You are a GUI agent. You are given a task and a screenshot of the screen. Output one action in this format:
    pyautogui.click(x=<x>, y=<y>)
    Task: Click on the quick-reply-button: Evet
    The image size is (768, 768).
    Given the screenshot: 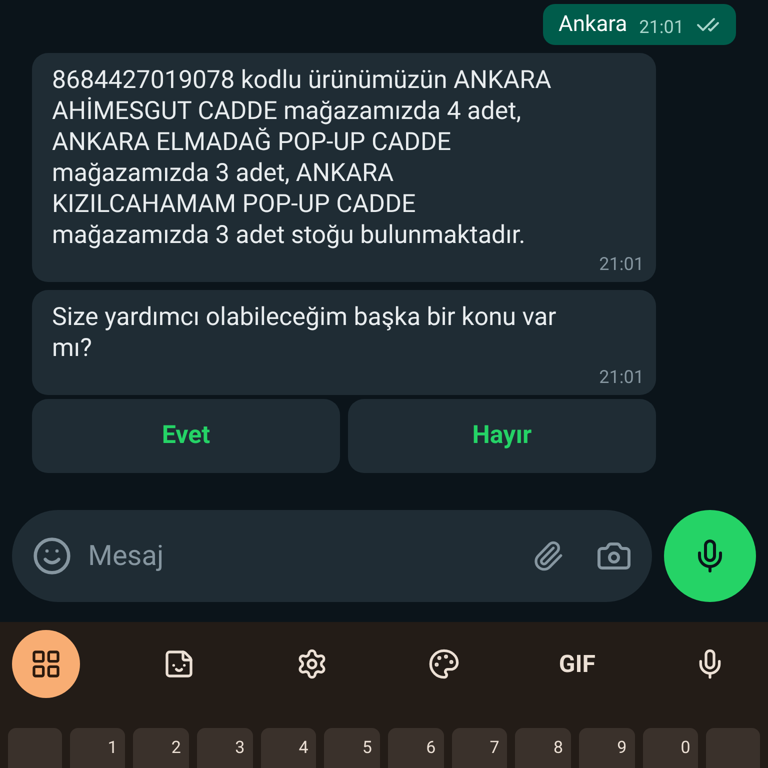 What is the action you would take?
    pyautogui.click(x=186, y=436)
    